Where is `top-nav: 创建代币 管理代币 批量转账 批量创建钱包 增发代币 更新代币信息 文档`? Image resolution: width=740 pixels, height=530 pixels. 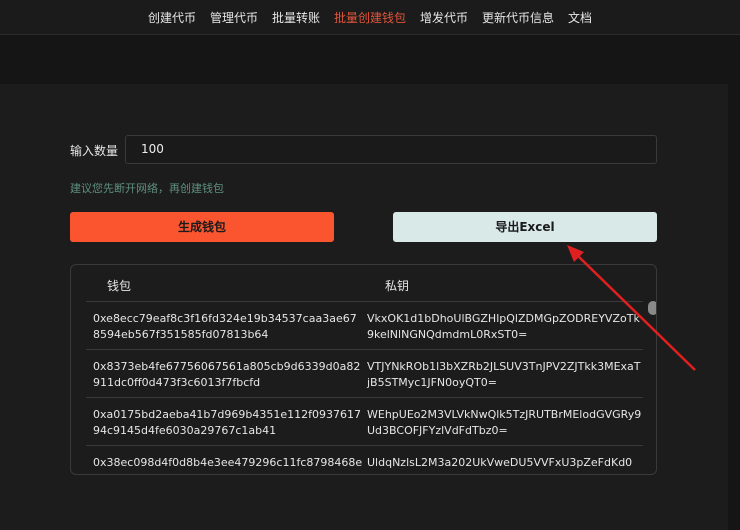 top-nav: 创建代币 管理代币 批量转账 批量创建钱包 增发代币 更新代币信息 文档 is located at coordinates (370, 17).